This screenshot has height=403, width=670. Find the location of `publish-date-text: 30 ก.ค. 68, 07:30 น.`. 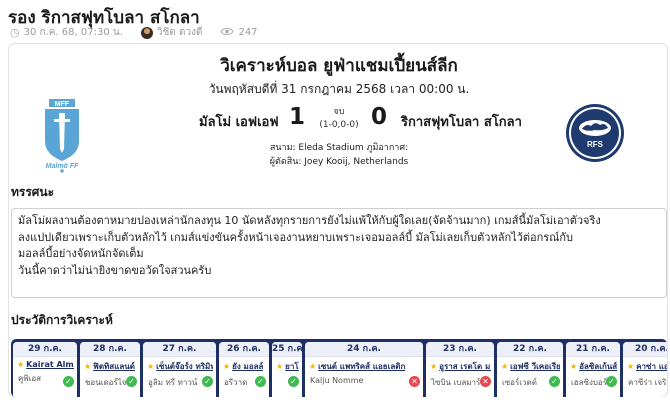

publish-date-text: 30 ก.ค. 68, 07:30 น. is located at coordinates (73, 32).